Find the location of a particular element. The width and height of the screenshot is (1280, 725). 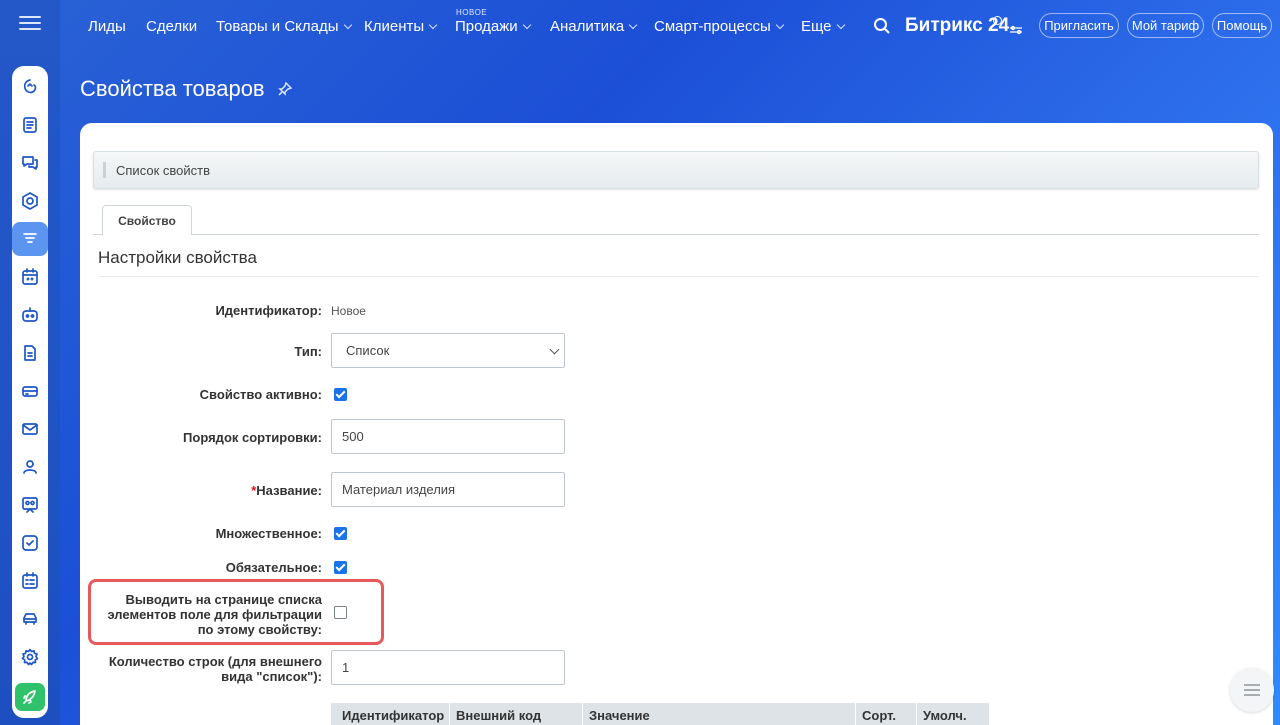

nav-clients: Клиенты is located at coordinates (401, 26).